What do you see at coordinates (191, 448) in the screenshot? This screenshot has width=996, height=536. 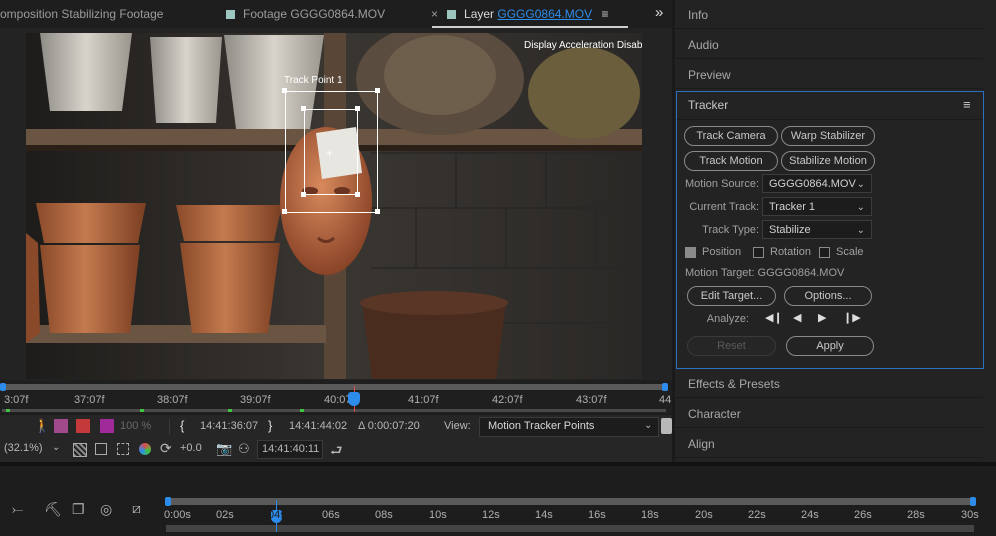 I see `exposure-value: +0.0` at bounding box center [191, 448].